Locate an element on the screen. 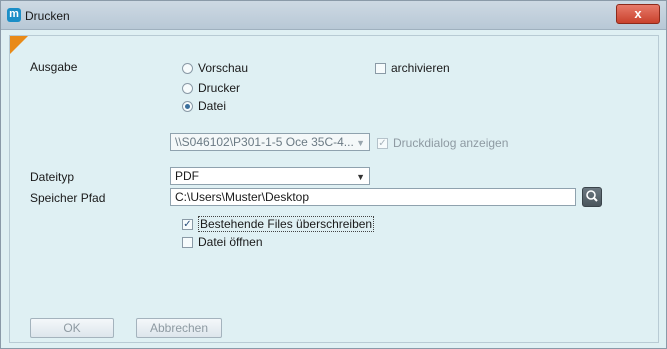 The height and width of the screenshot is (349, 667). checkbox-label: Bestehende Files überschreiben is located at coordinates (286, 224).